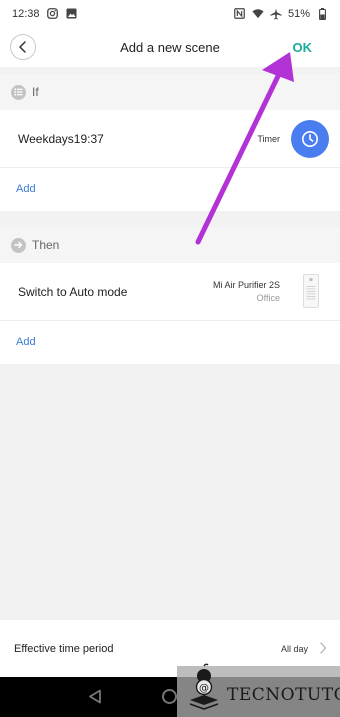 The height and width of the screenshot is (717, 340). Describe the element at coordinates (26, 13) in the screenshot. I see `status-time: 12:38` at that location.